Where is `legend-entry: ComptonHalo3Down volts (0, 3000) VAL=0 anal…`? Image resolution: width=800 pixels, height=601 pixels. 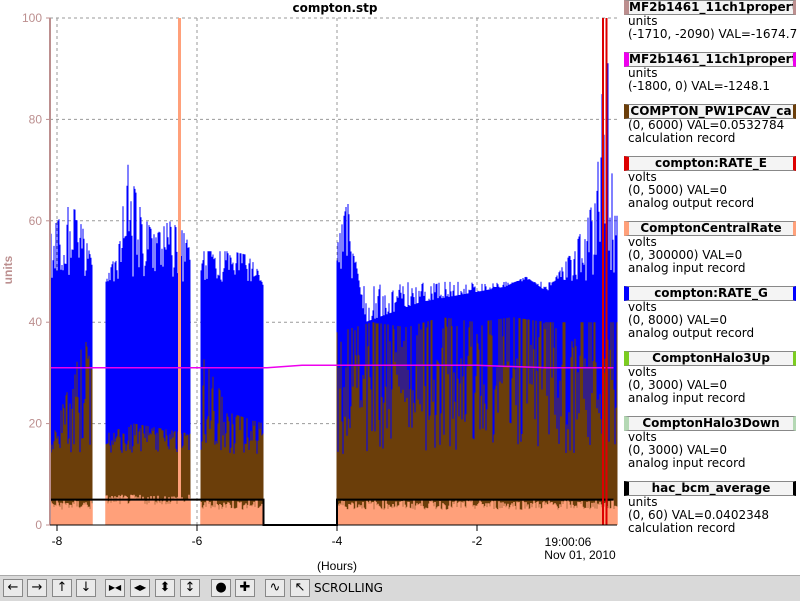 legend-entry: ComptonHalo3Down volts (0, 3000) VAL=0 anal… is located at coordinates (711, 443).